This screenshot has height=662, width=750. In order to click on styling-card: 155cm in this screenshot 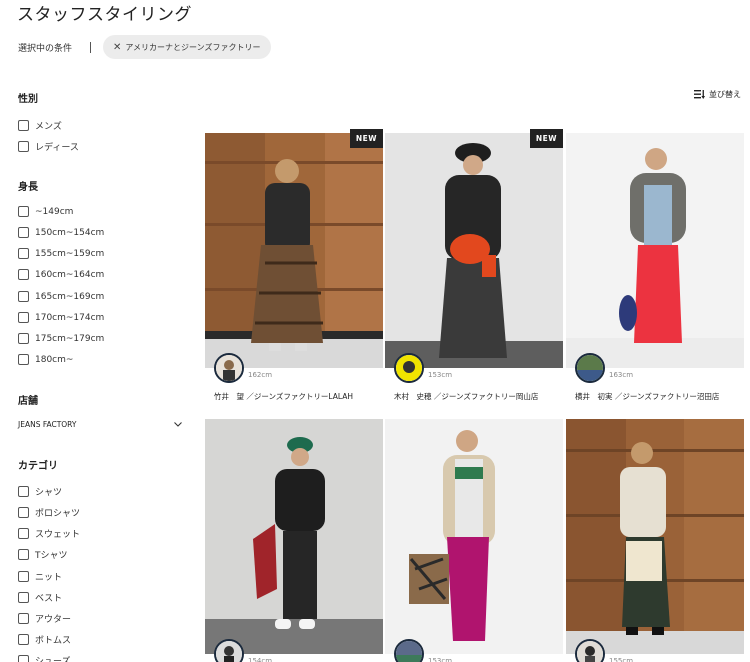, I will do `click(655, 540)`.